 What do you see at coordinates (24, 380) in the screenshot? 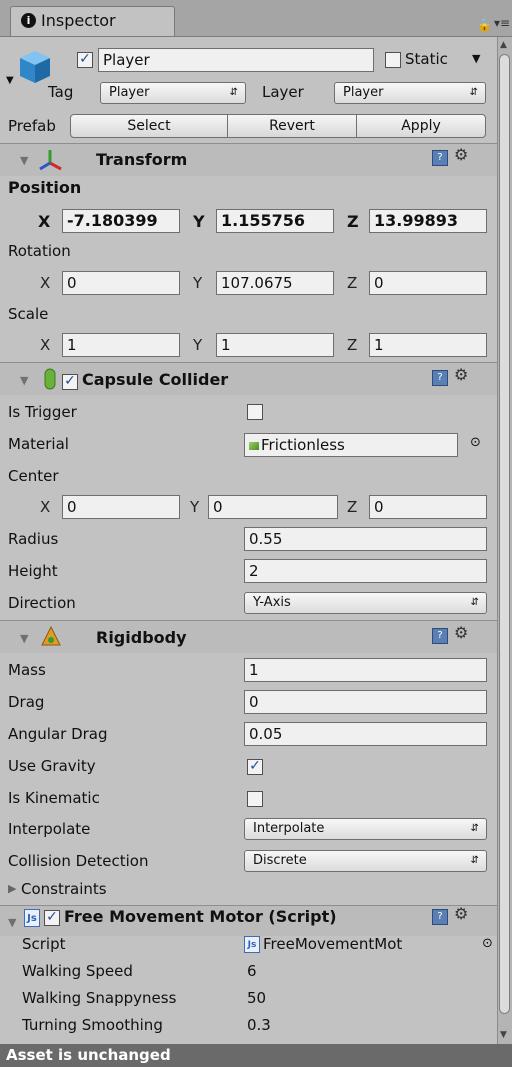
I see `capsule-foldout-icon: ▼` at bounding box center [24, 380].